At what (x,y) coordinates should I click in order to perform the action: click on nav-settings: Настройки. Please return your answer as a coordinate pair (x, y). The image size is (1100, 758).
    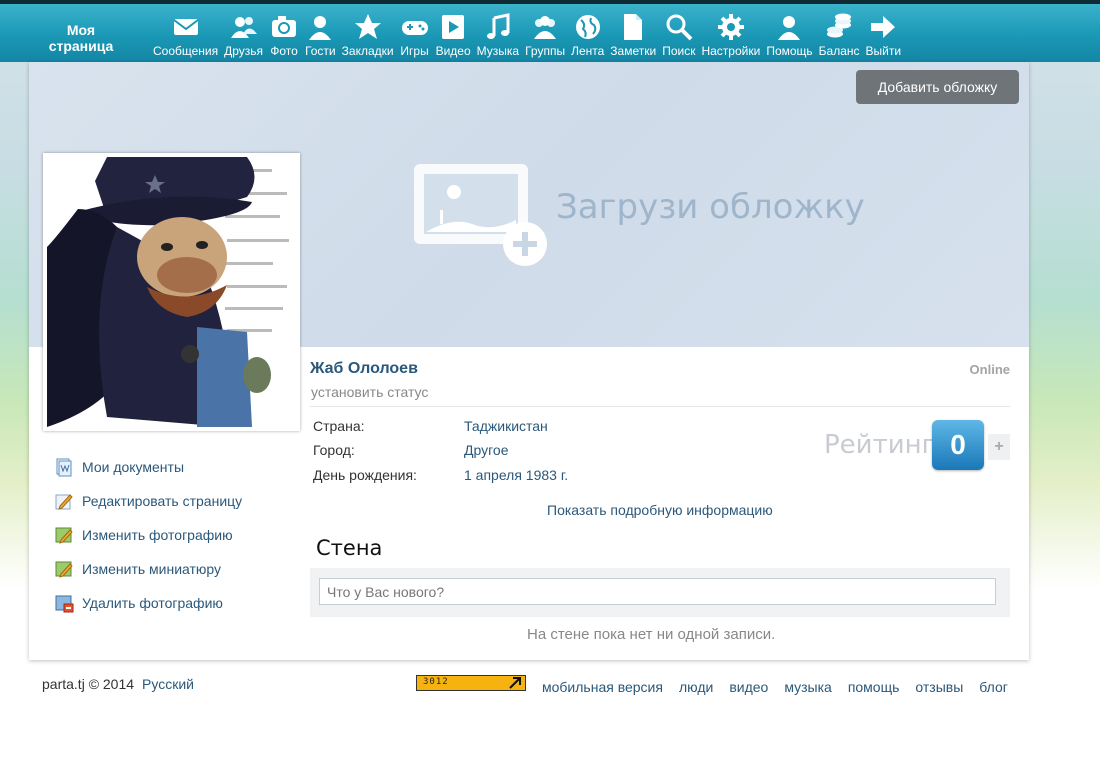
    Looking at the image, I should click on (730, 38).